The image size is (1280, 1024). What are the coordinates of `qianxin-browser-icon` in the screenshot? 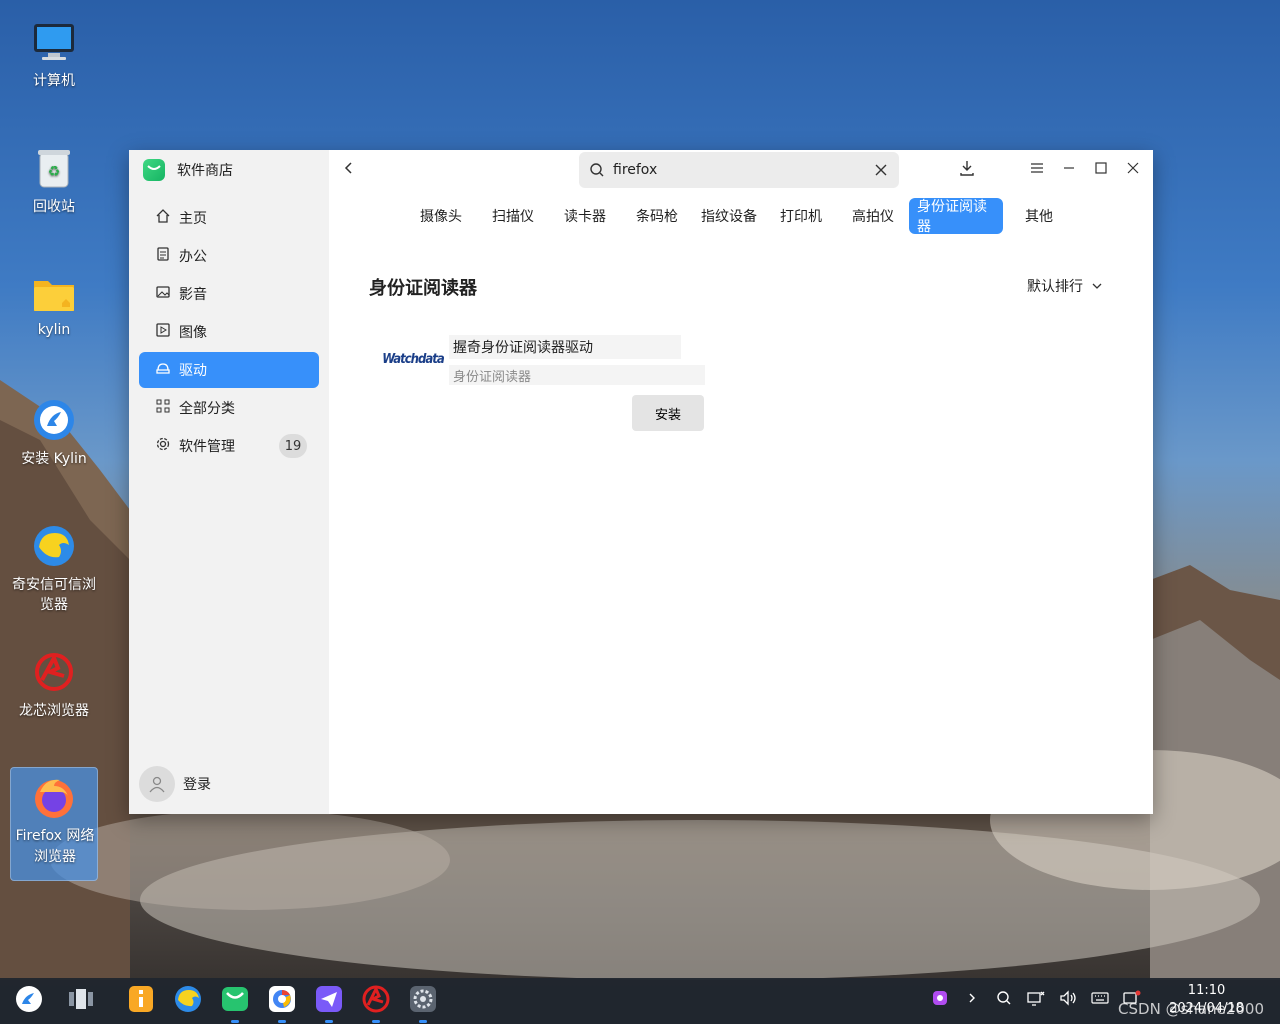 It's located at (54, 546).